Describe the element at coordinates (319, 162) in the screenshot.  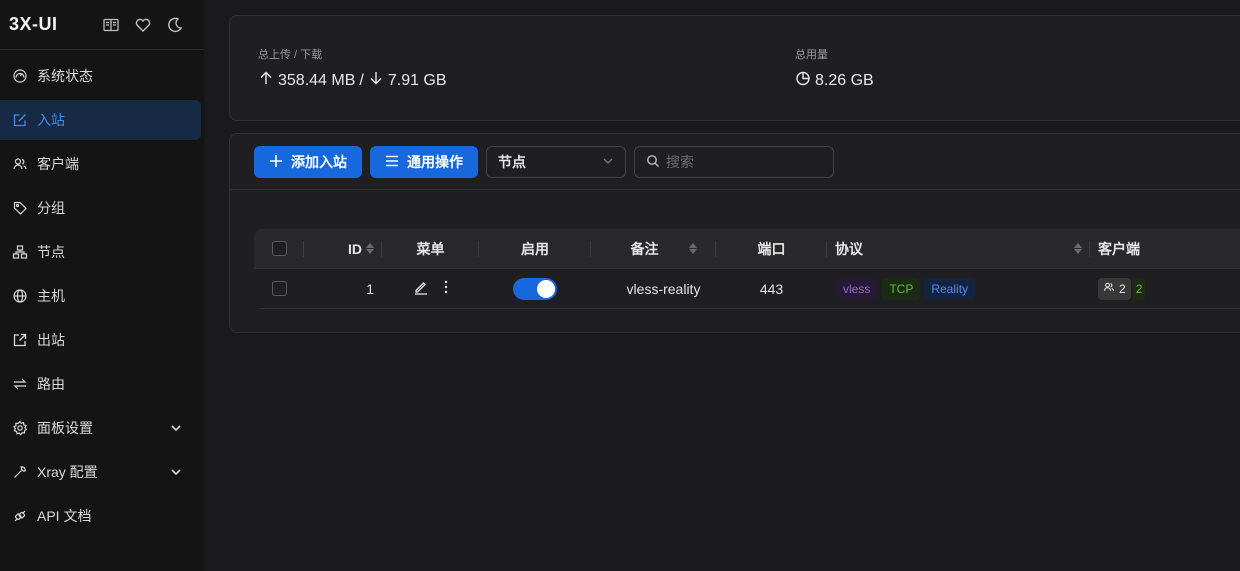
I see `add-inbound-label: 添加入站` at that location.